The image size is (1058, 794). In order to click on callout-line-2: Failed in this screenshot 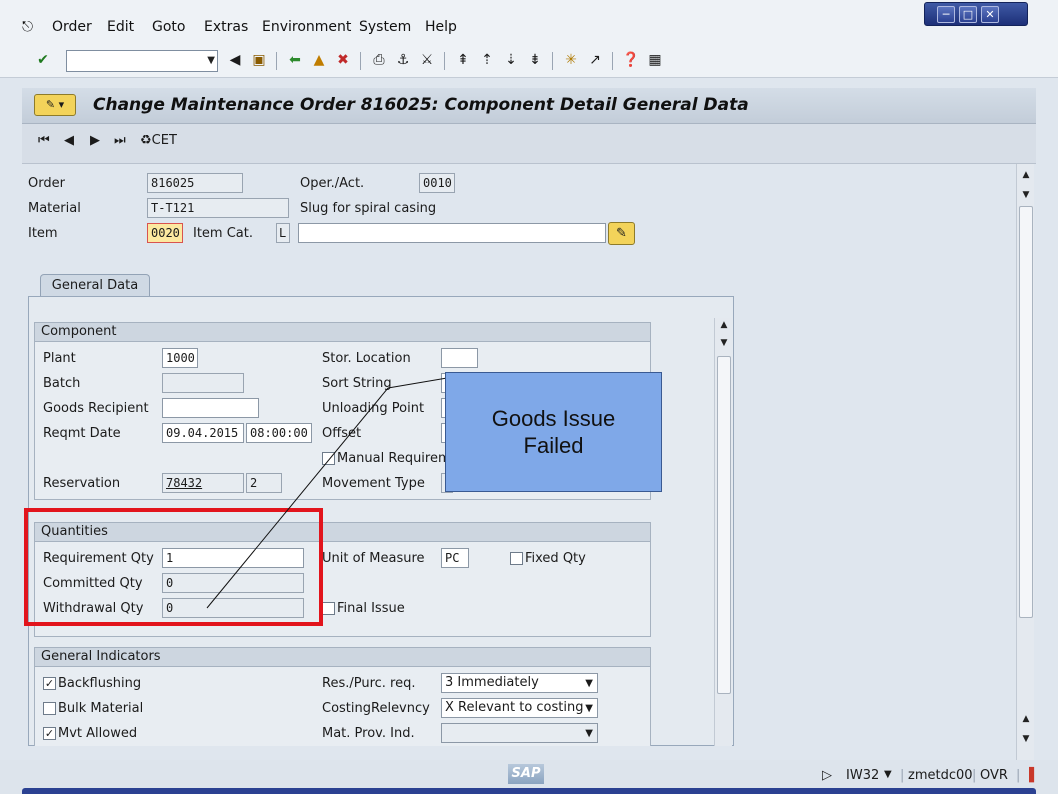, I will do `click(553, 445)`.